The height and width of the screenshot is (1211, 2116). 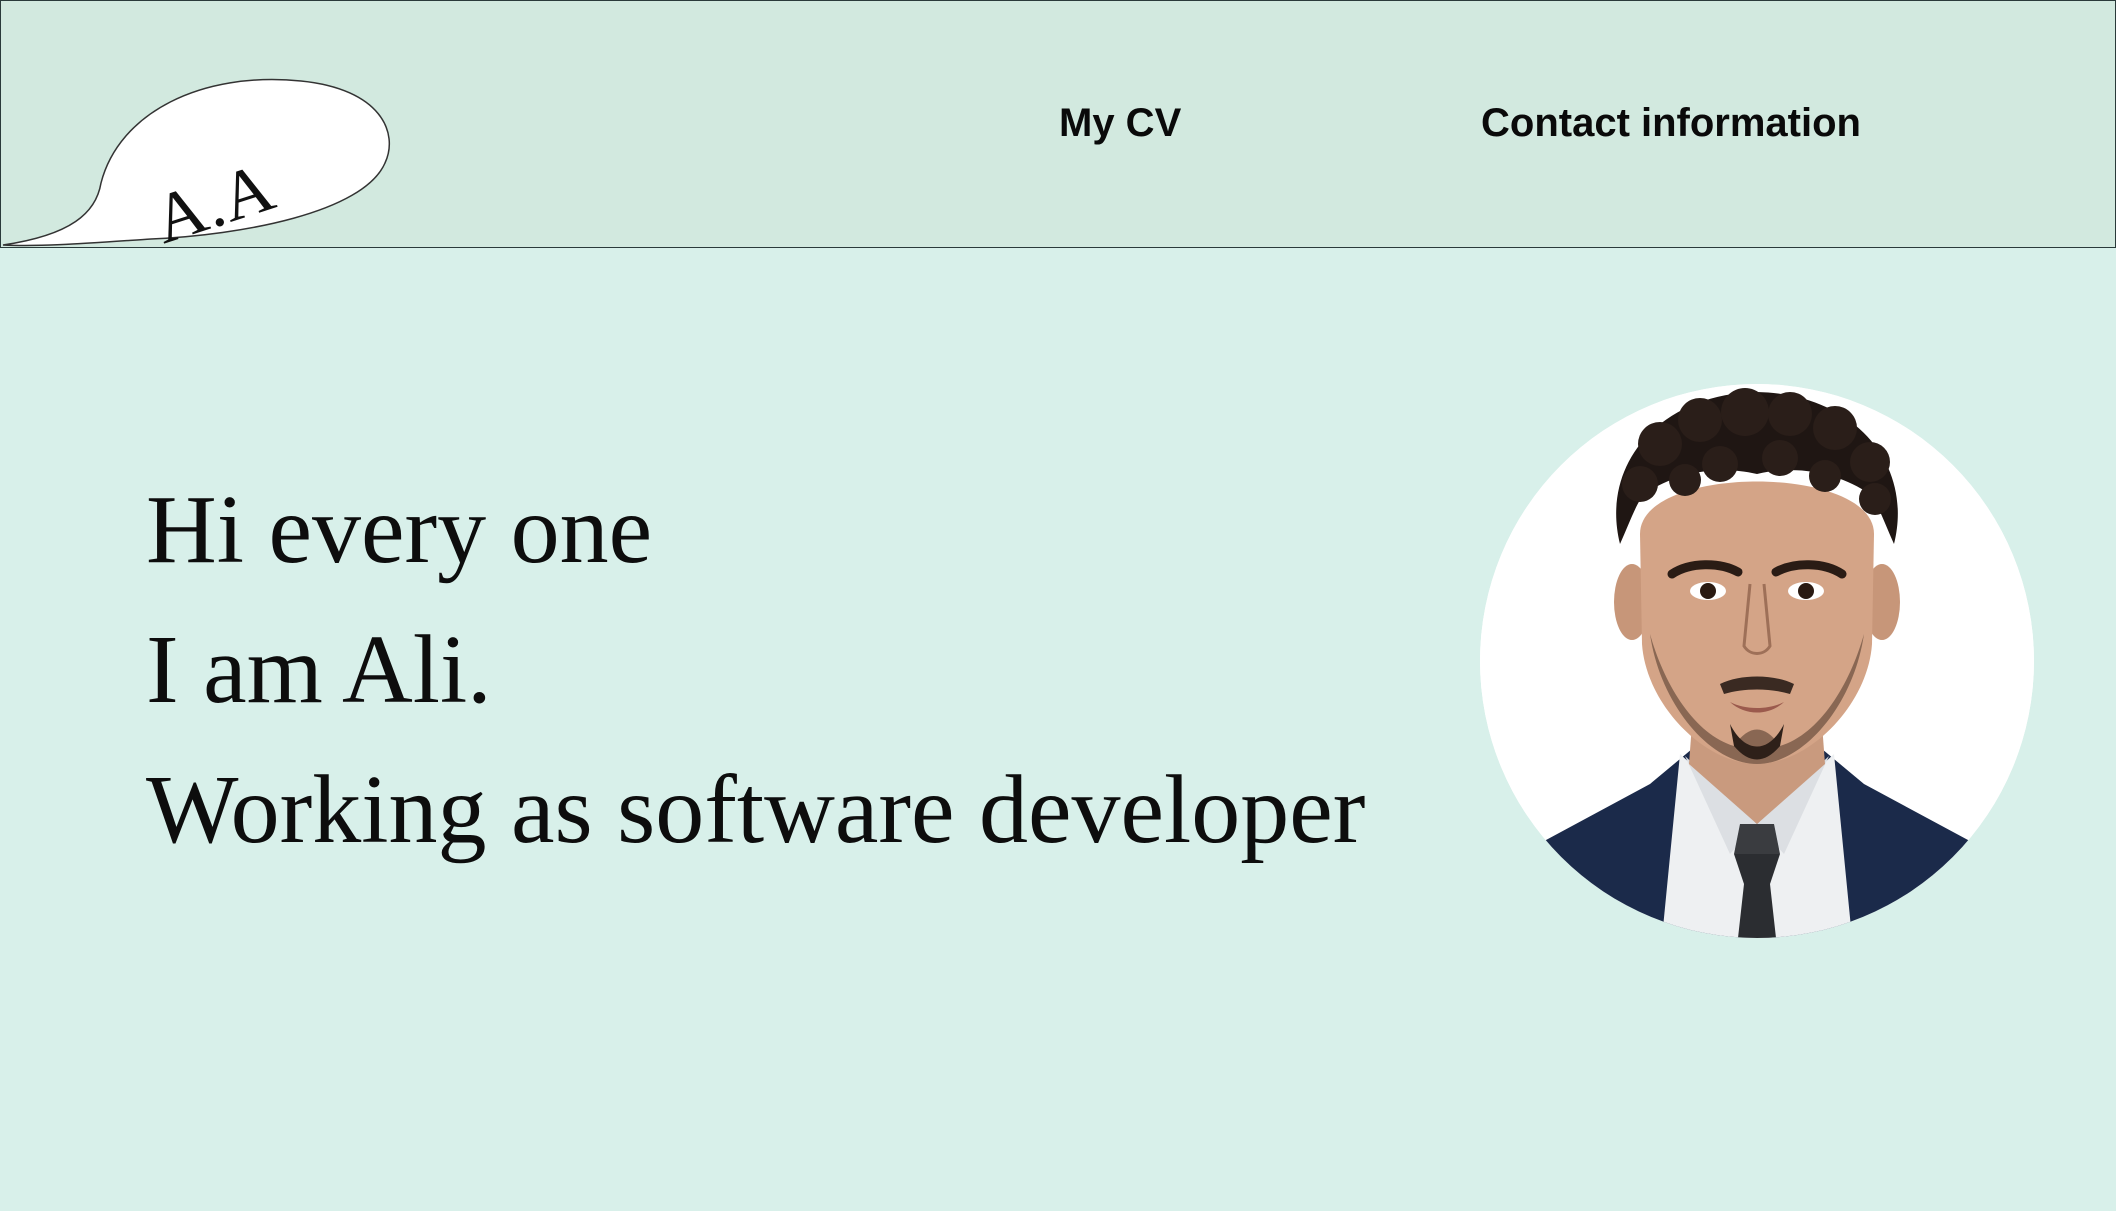 What do you see at coordinates (1120, 123) in the screenshot?
I see `nav-my-cv-link: My CV` at bounding box center [1120, 123].